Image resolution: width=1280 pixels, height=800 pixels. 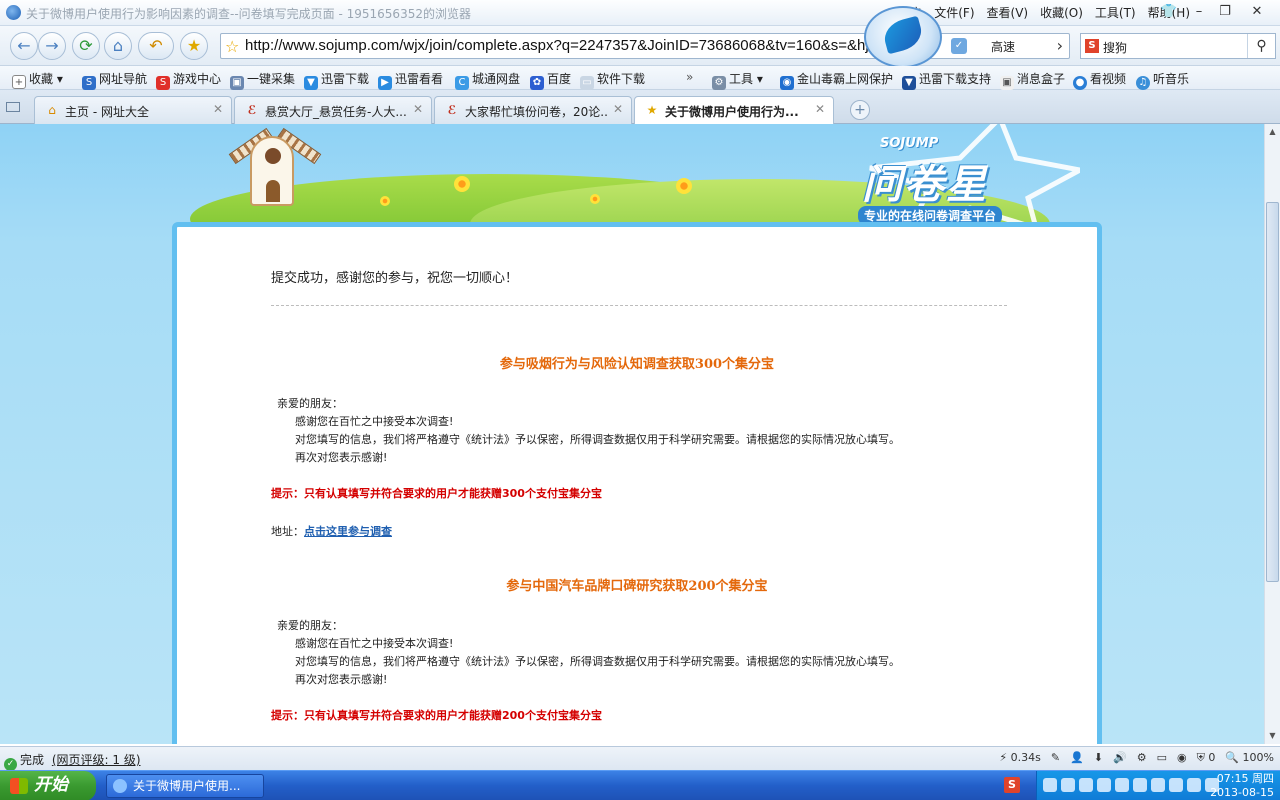 What do you see at coordinates (1120, 758) in the screenshot?
I see `volume-icon: 🔊` at bounding box center [1120, 758].